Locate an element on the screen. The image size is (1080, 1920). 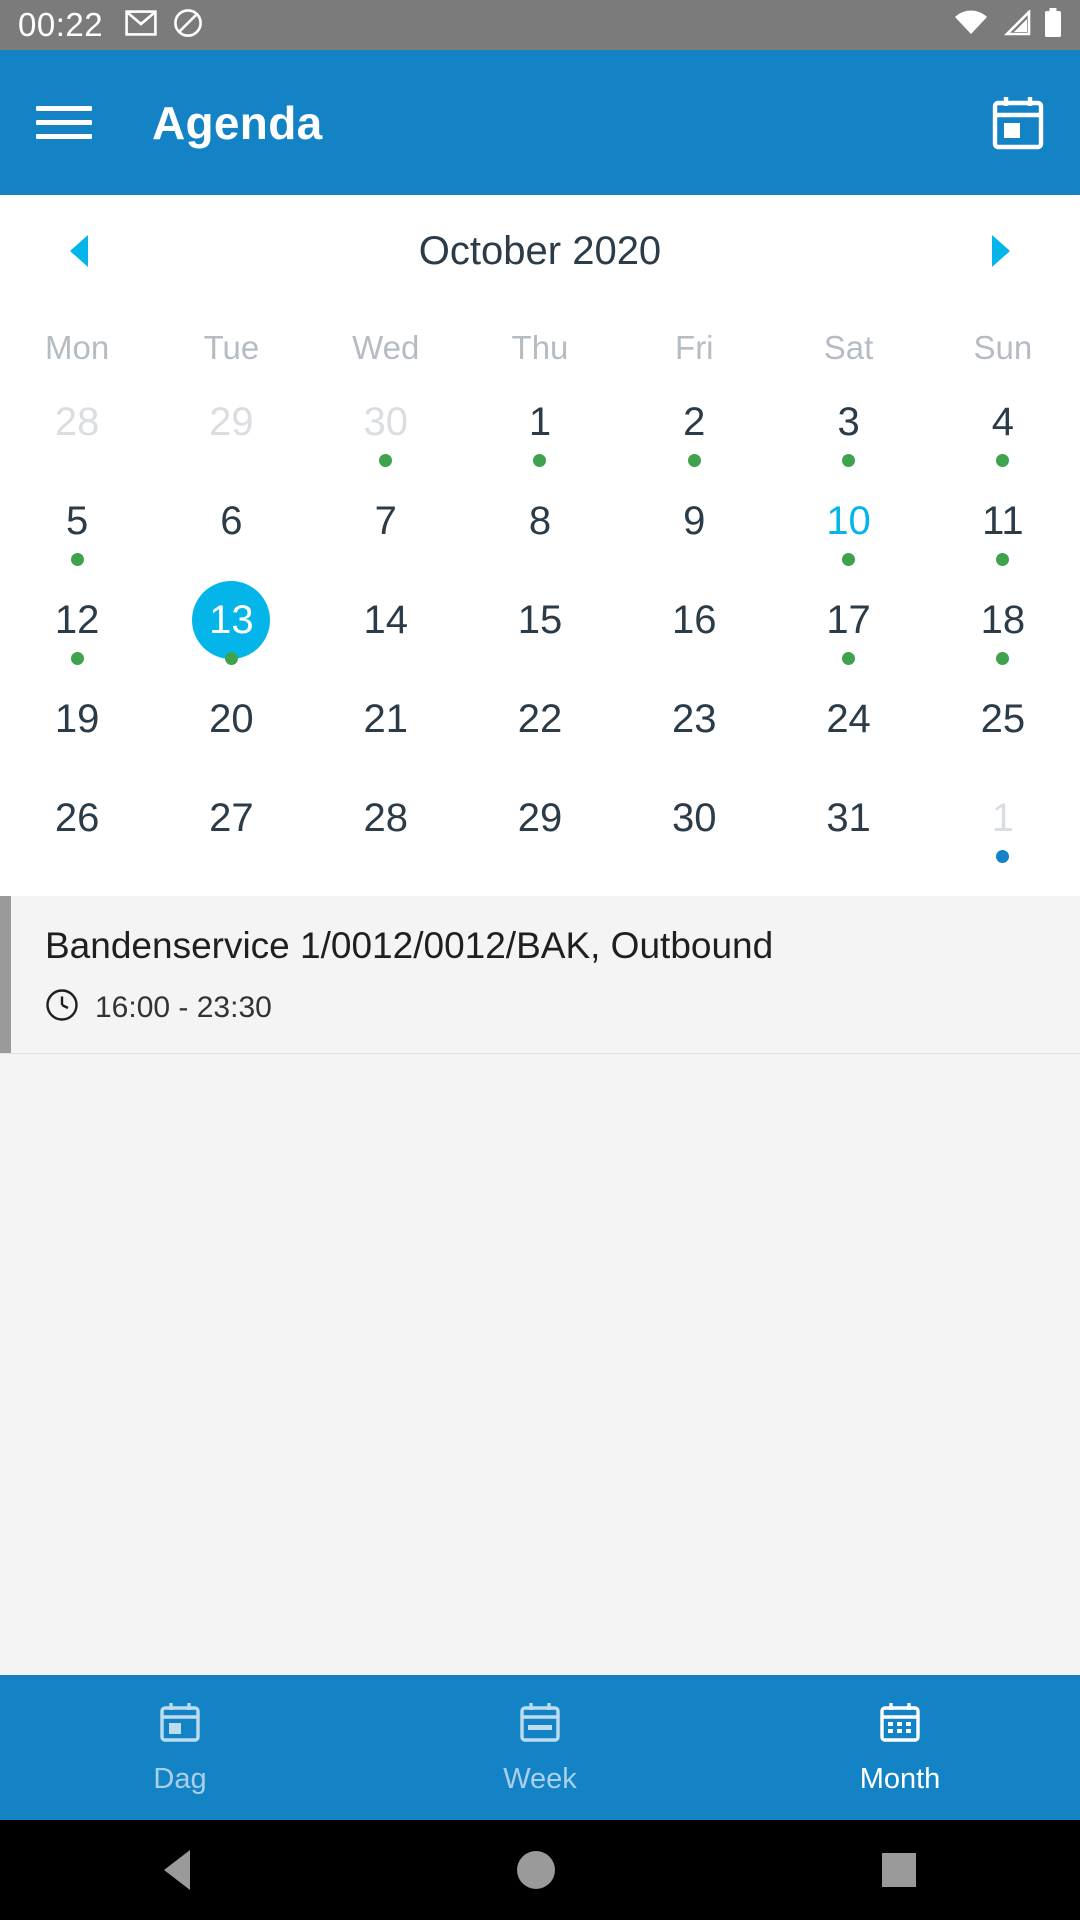
calendar-day-cell: 14 is located at coordinates (386, 634).